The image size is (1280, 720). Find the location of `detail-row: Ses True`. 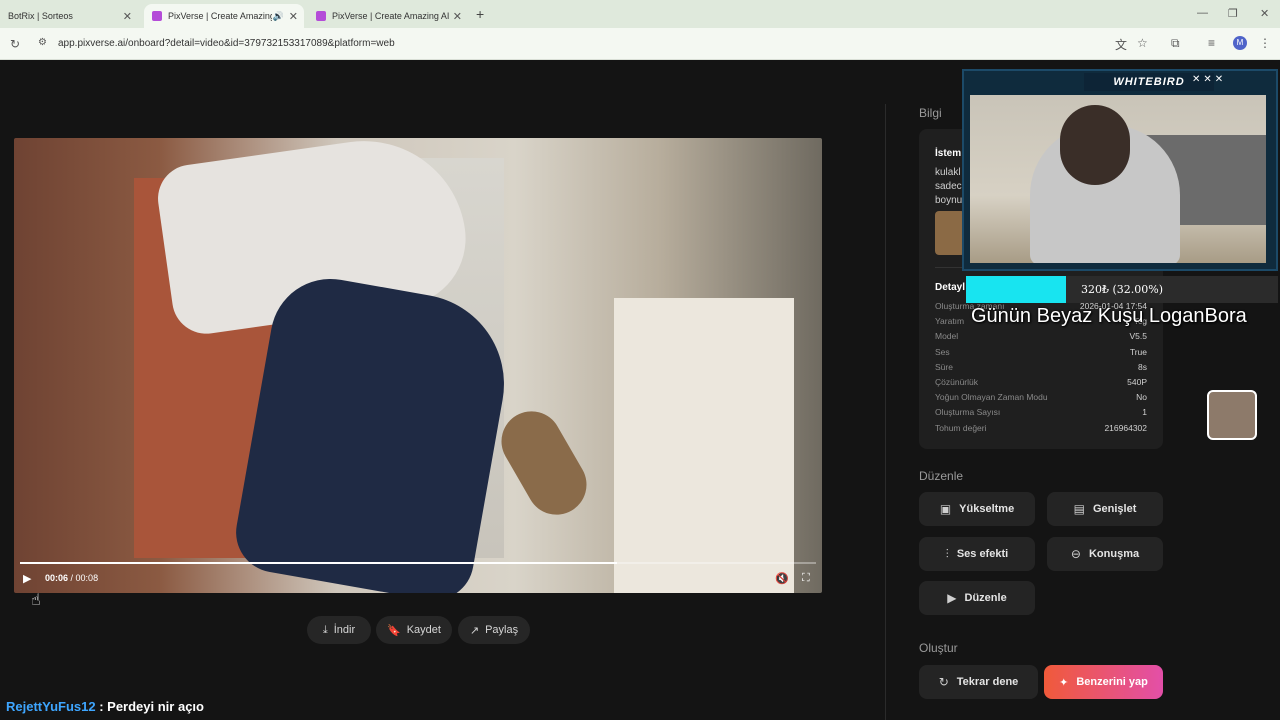

detail-row: Ses True is located at coordinates (1041, 354).